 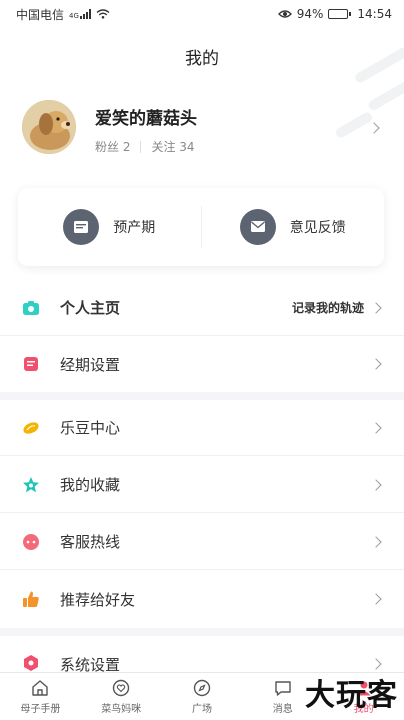 I want to click on menu-label-service-hotline: 客服热线, so click(x=90, y=542).